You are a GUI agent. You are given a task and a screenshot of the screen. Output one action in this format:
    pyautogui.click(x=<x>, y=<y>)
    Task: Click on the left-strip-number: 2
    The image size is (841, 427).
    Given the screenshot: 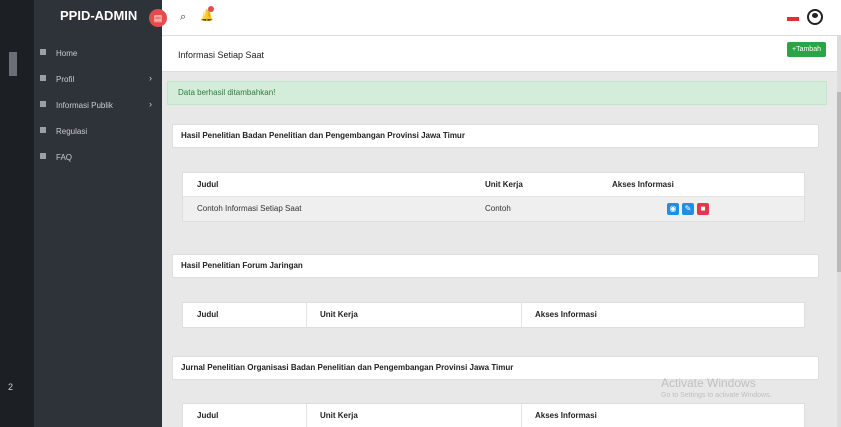 What is the action you would take?
    pyautogui.click(x=11, y=387)
    